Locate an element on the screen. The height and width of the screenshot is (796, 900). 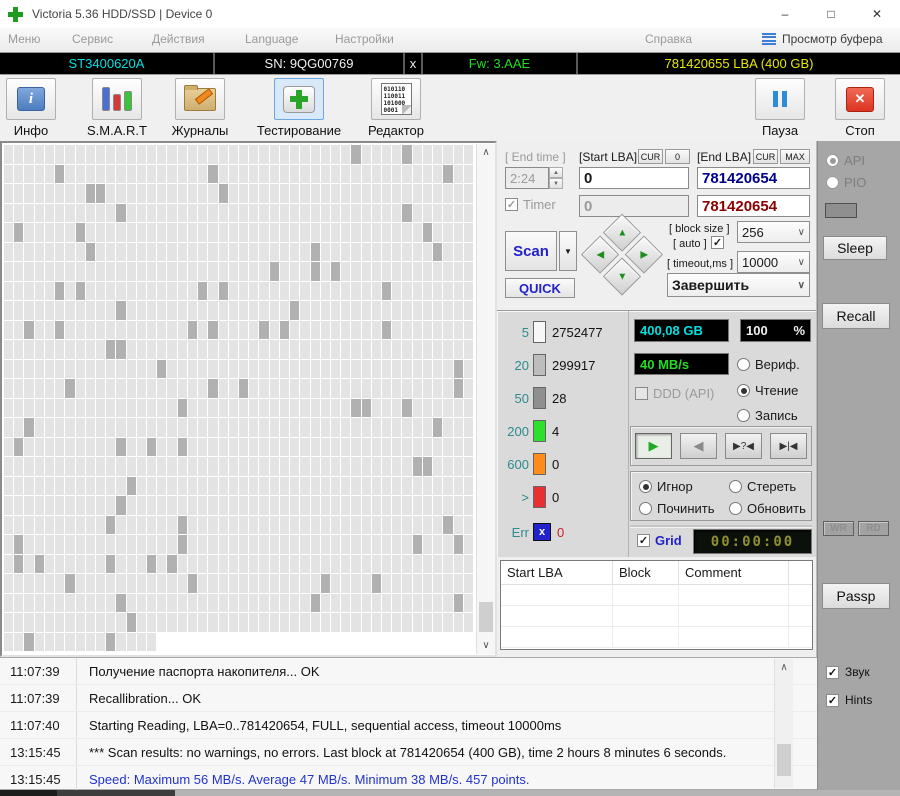
start-lba-field: 0 is located at coordinates (634, 178).